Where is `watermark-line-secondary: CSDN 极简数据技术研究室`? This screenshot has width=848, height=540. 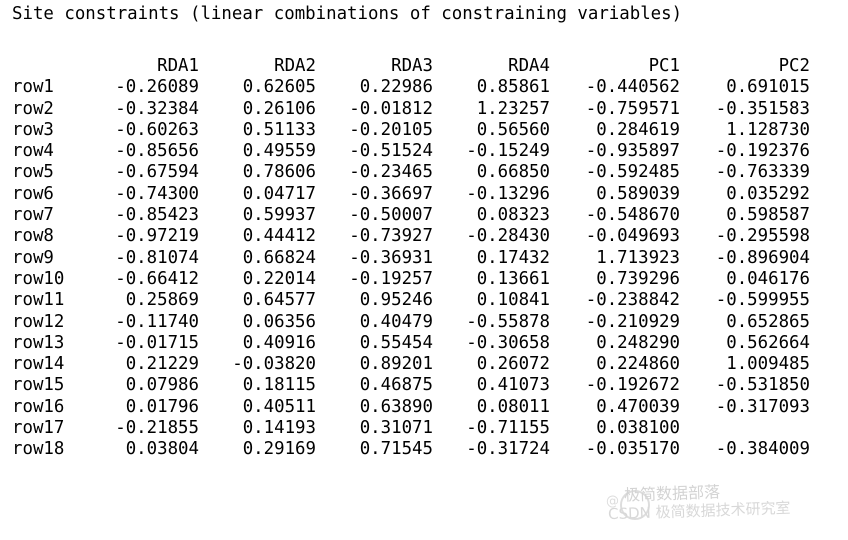 watermark-line-secondary: CSDN 极简数据技术研究室 is located at coordinates (699, 511).